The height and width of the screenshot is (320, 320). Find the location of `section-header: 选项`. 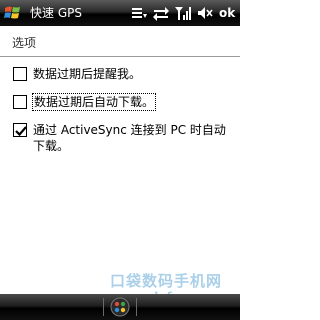

section-header: 选项 is located at coordinates (24, 43).